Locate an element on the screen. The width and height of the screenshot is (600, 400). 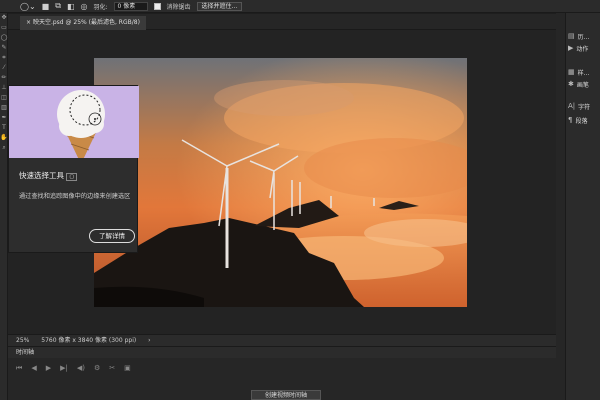
timeline-panel-header: 时间轴 is located at coordinates (282, 352).